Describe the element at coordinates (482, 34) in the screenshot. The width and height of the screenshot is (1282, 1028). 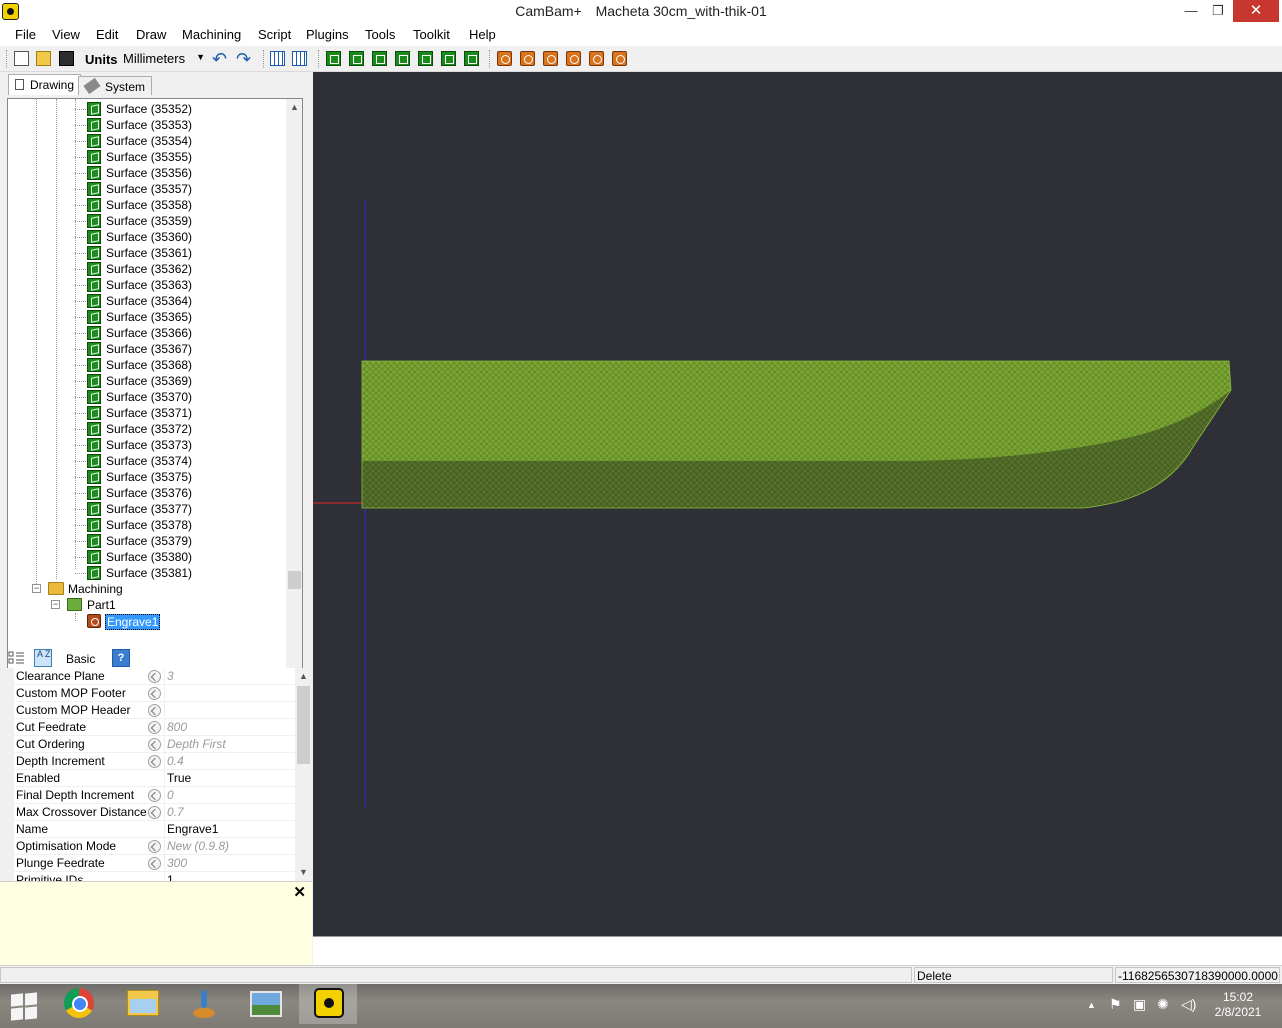
I see `menu-help: Help` at that location.